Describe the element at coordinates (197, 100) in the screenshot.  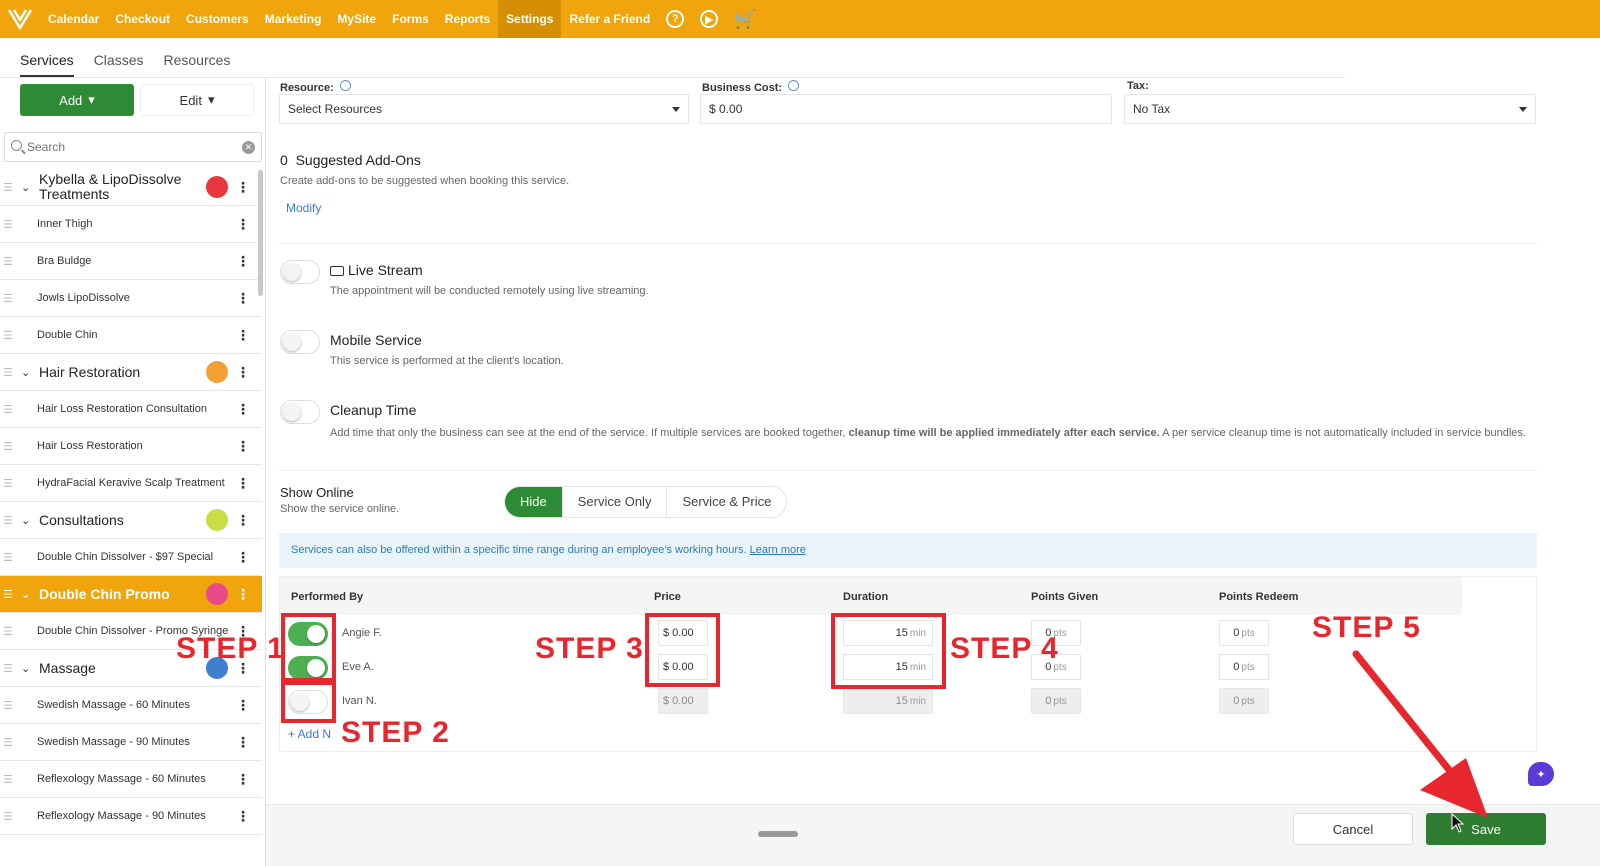
I see `edit-button: Edit ▾` at that location.